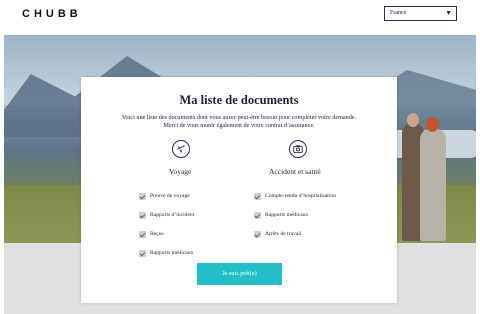 The image size is (480, 314). I want to click on category-title-voyage: Voyage, so click(180, 171).